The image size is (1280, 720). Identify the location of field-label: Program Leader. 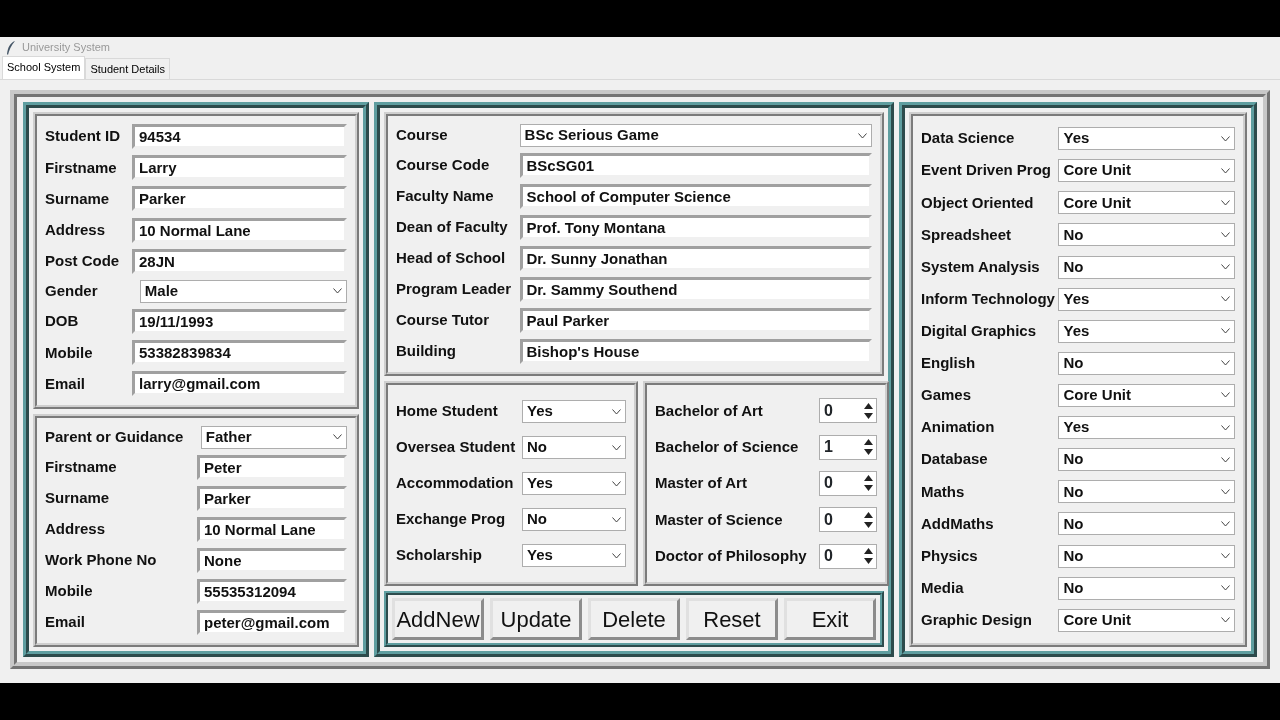
(454, 289).